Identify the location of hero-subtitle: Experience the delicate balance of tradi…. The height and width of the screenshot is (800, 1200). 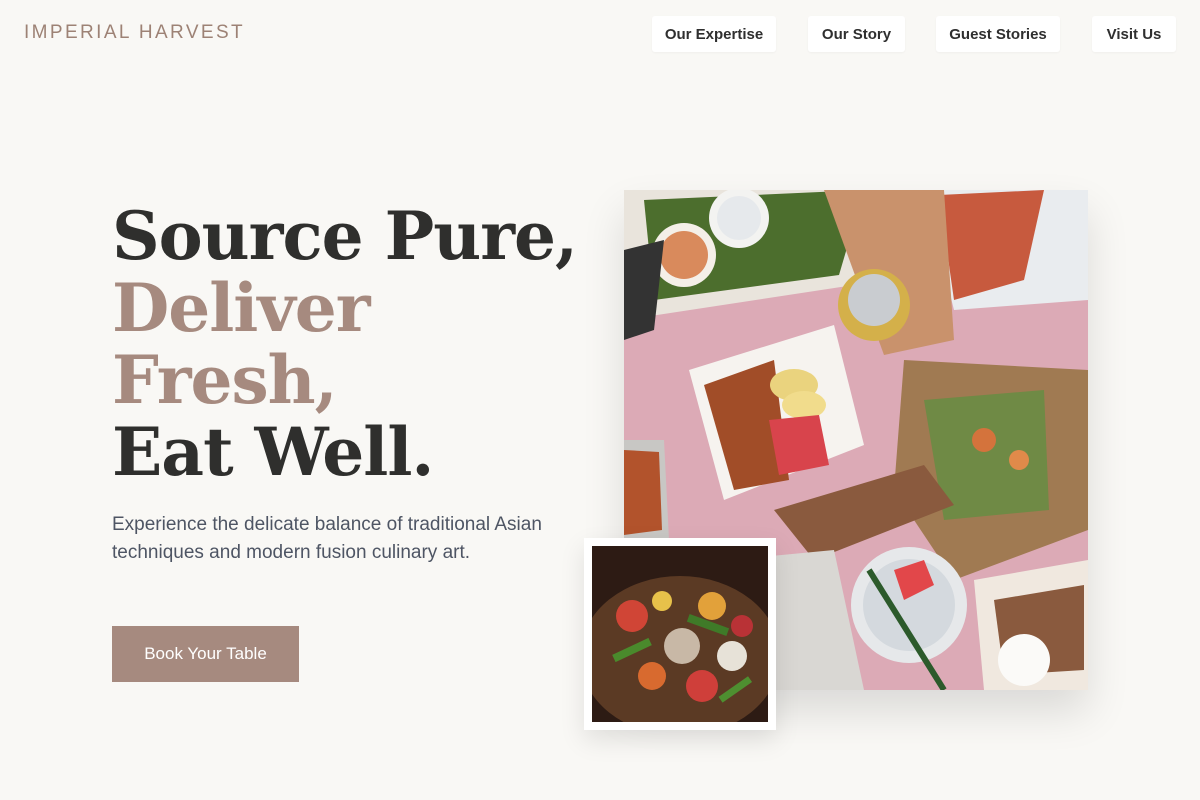
(327, 538).